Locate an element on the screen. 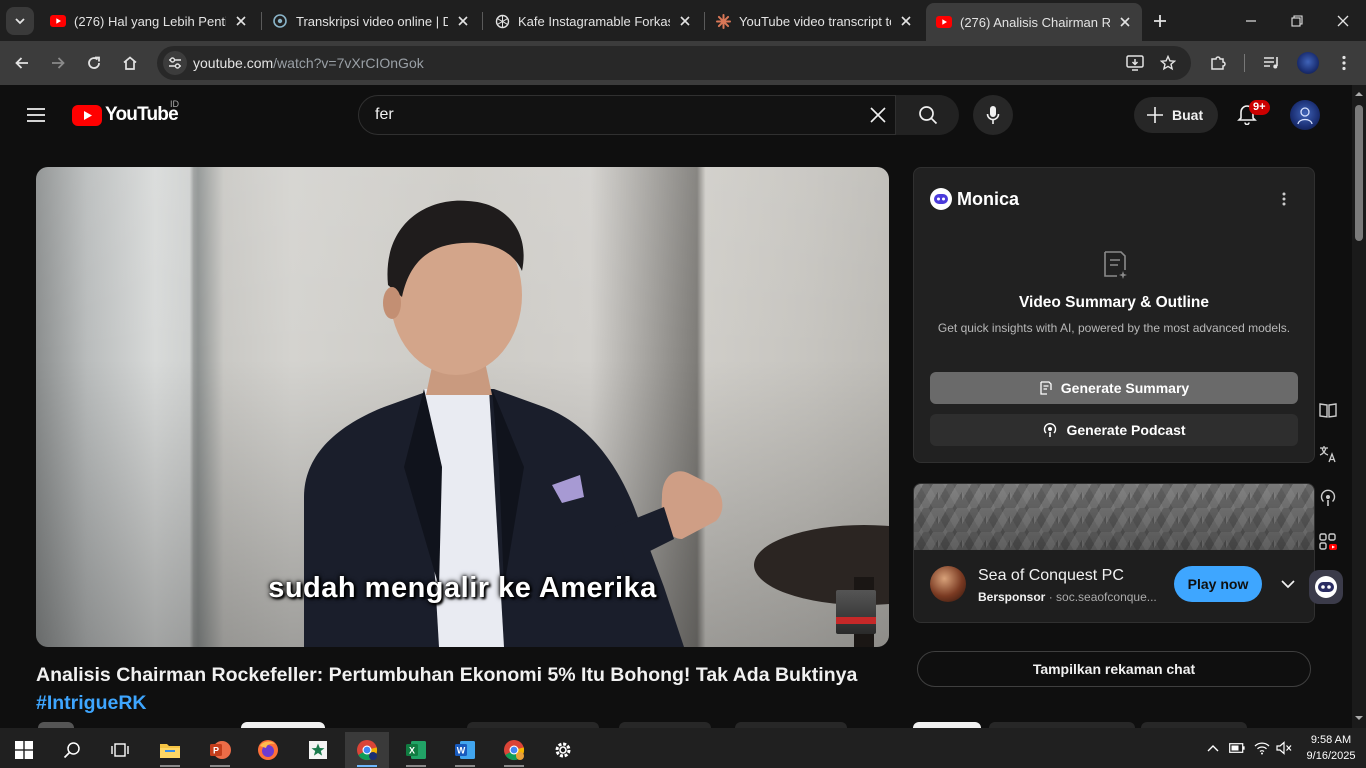 The width and height of the screenshot is (1366, 768). minimize-icon is located at coordinates (1251, 20).